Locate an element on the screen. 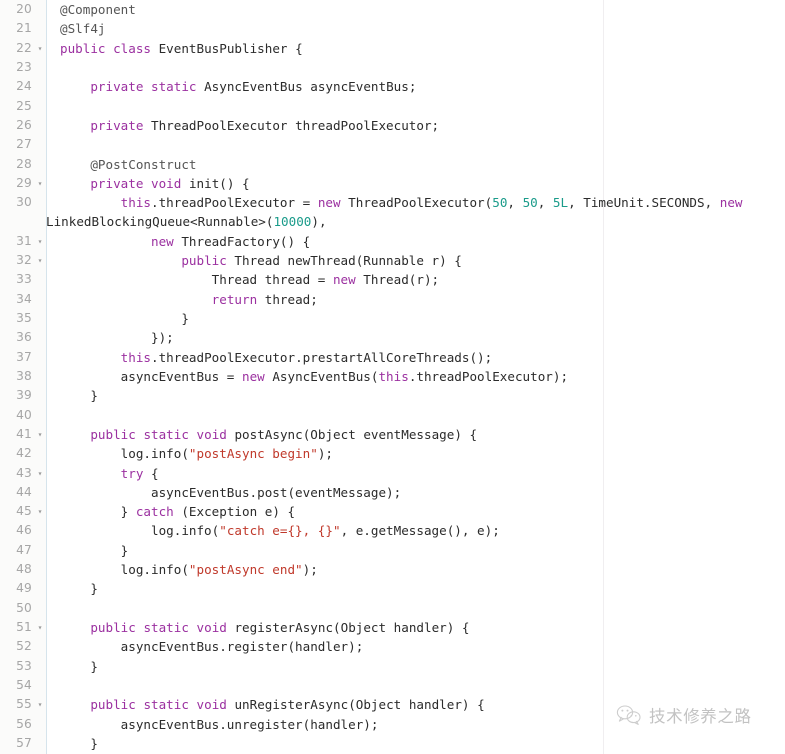 Image resolution: width=785 pixels, height=754 pixels. code-token-pl: thread; is located at coordinates (287, 299).